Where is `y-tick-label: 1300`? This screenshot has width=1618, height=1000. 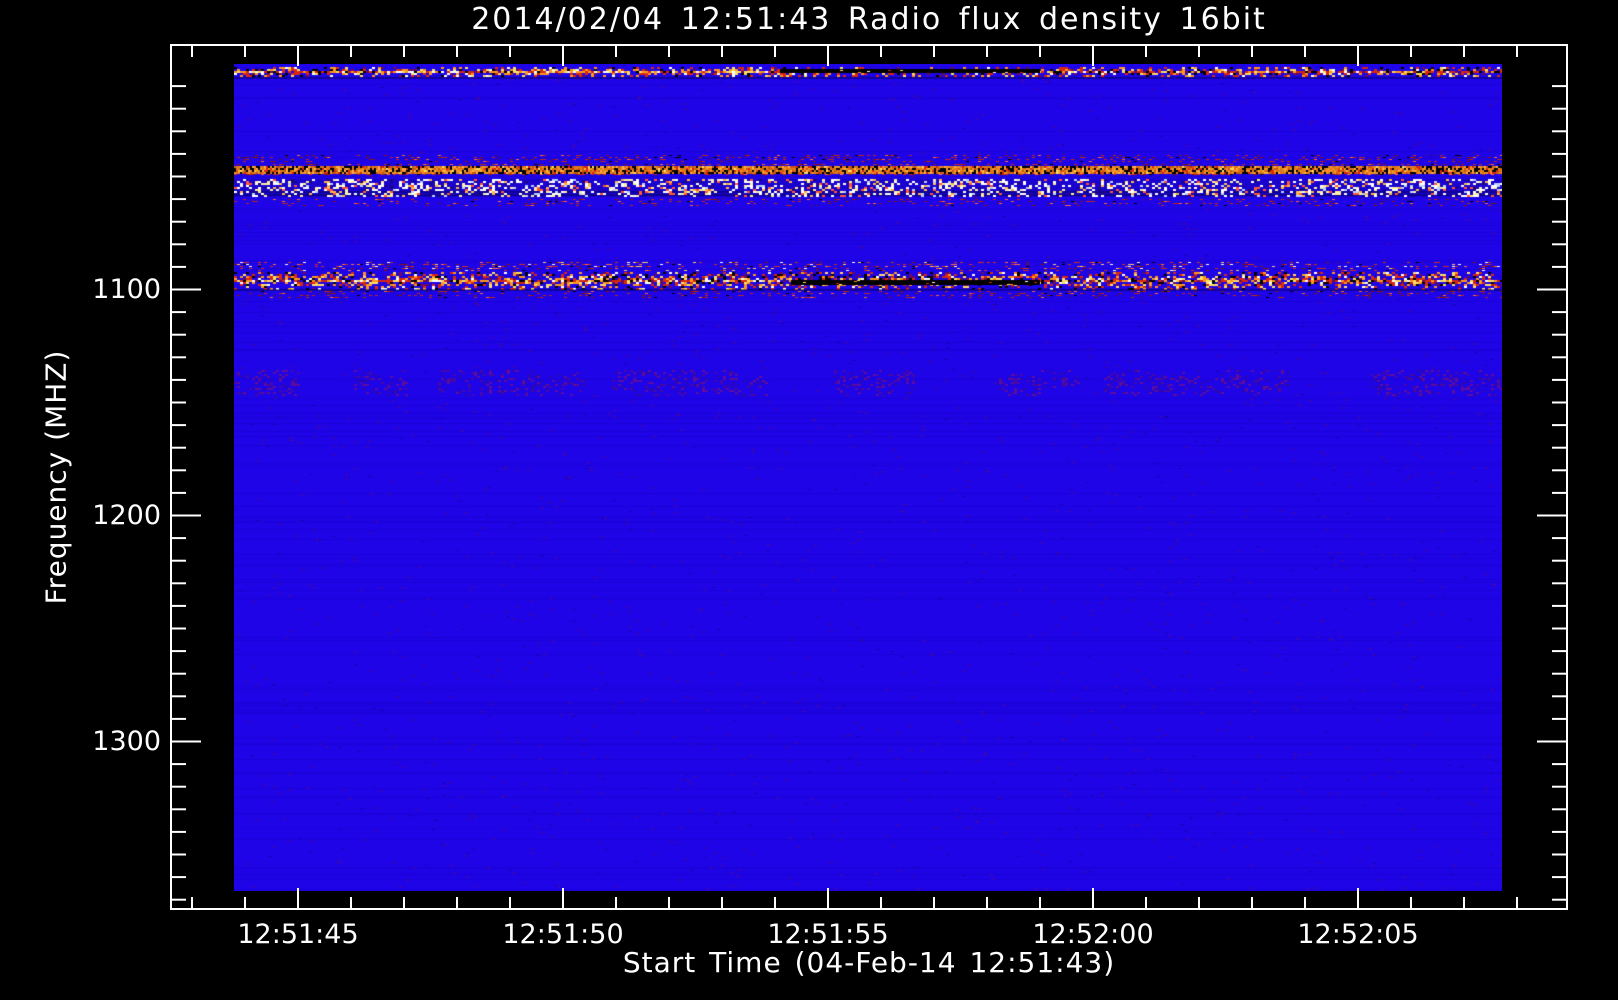
y-tick-label: 1300 is located at coordinates (126, 741).